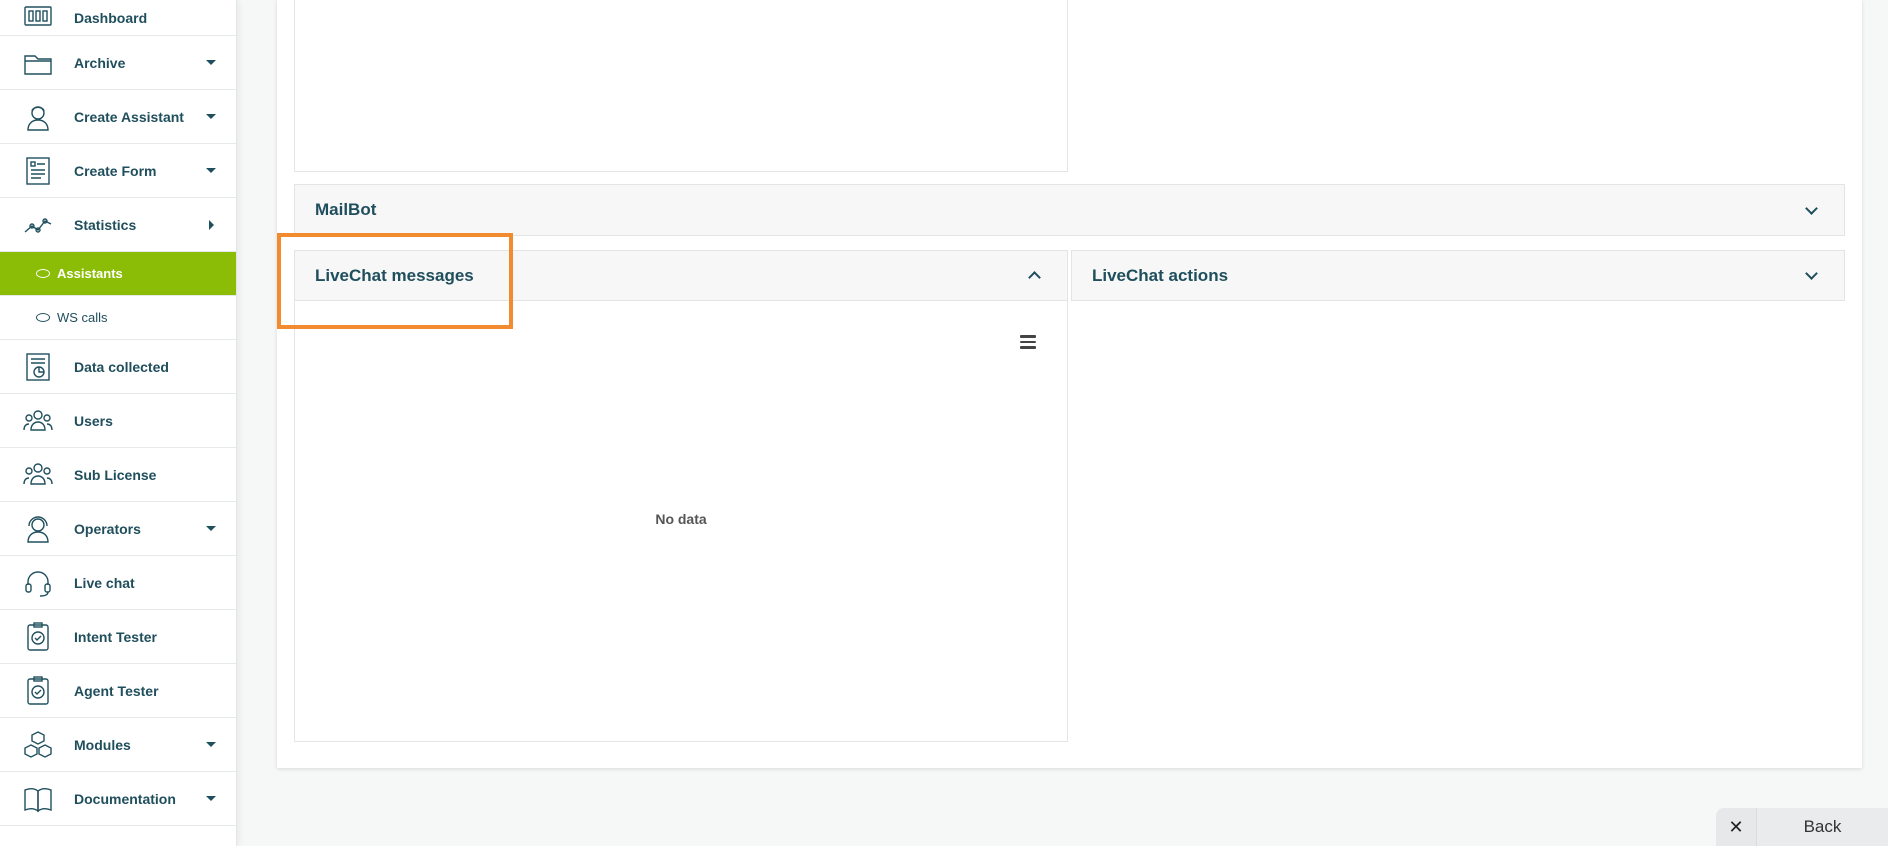 Image resolution: width=1888 pixels, height=846 pixels. I want to click on sidebar-item-label: Intent Tester, so click(115, 636).